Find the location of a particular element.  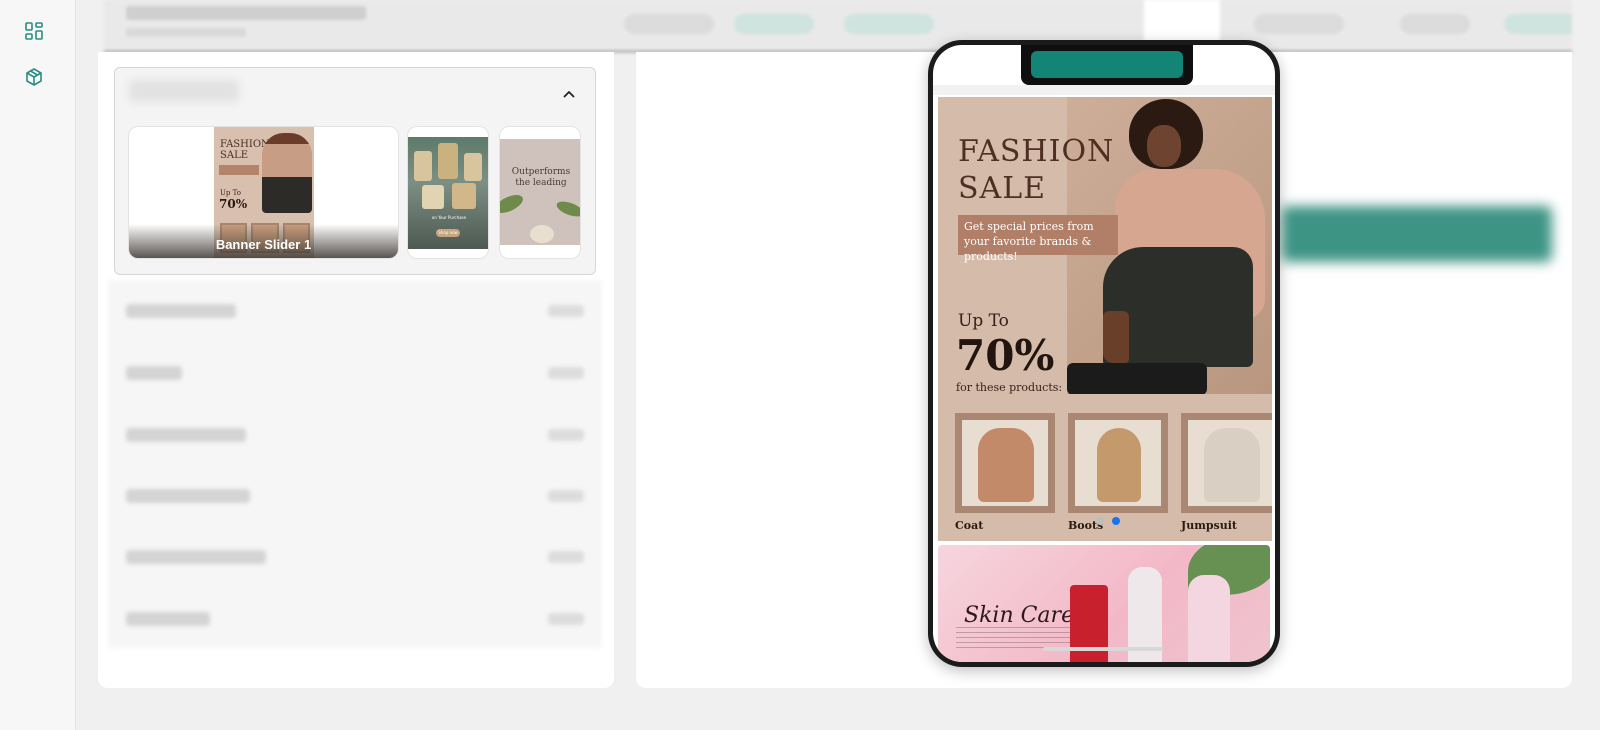

carousel-dot is located at coordinates (1100, 521).